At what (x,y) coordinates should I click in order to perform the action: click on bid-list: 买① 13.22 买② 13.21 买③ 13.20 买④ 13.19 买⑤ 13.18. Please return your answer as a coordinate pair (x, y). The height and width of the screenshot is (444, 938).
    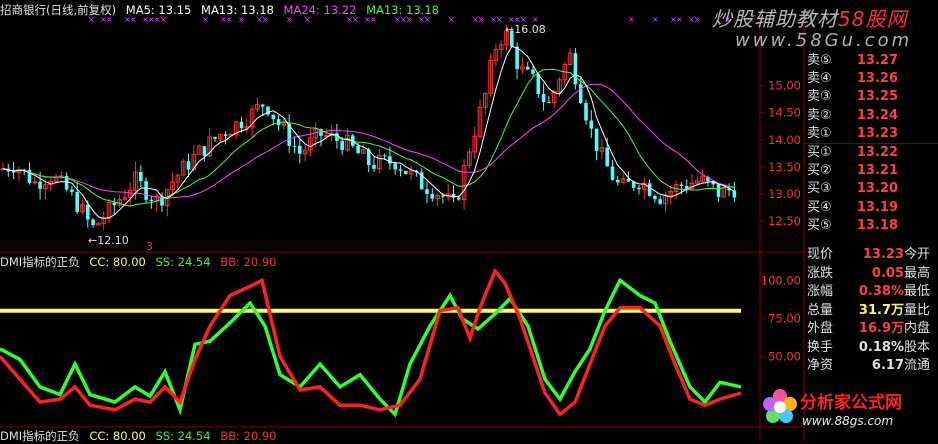
    Looking at the image, I should click on (871, 189).